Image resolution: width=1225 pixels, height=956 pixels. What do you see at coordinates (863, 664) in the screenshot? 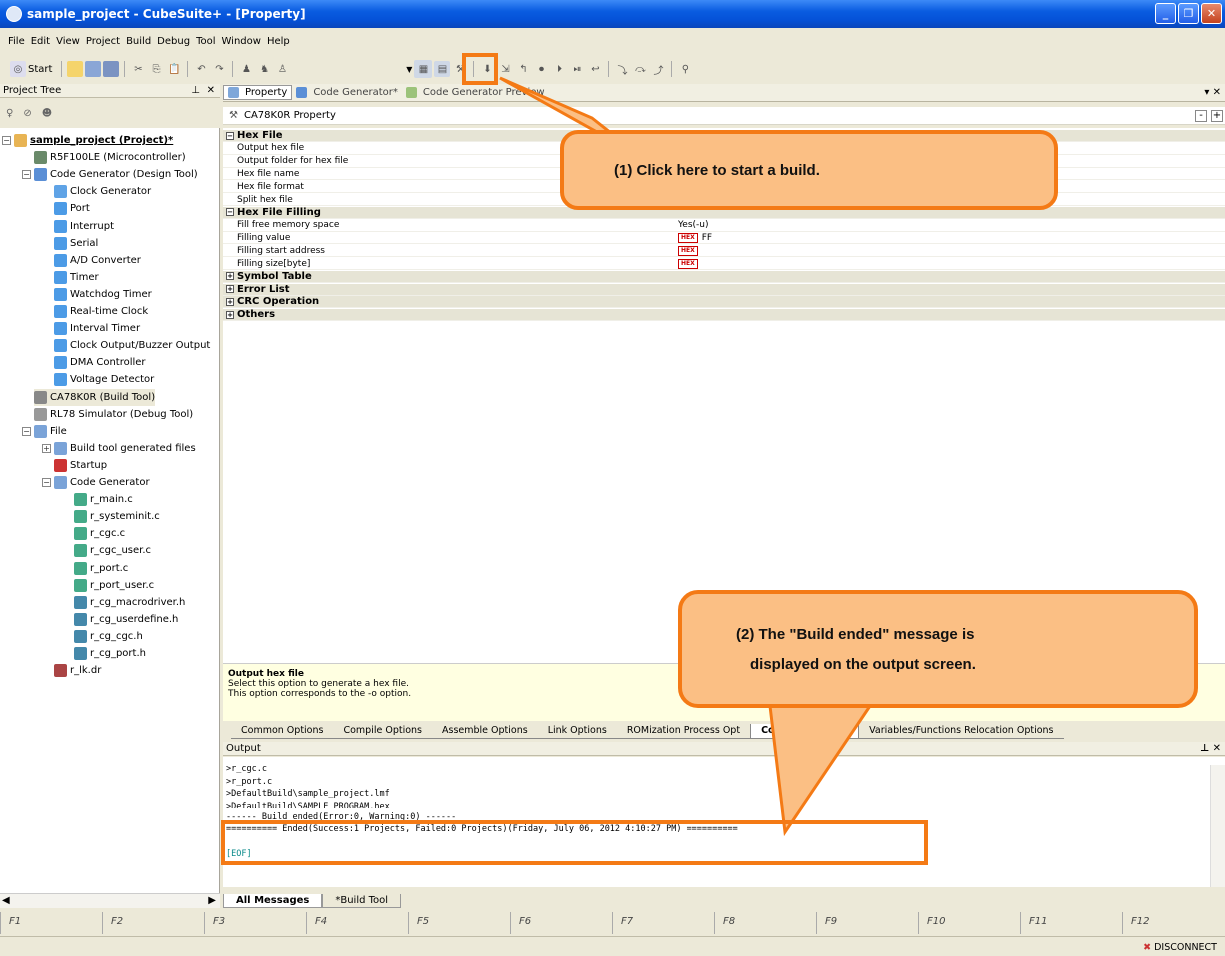
I see `callout-2-line-2: displayed on the output screen.` at bounding box center [863, 664].